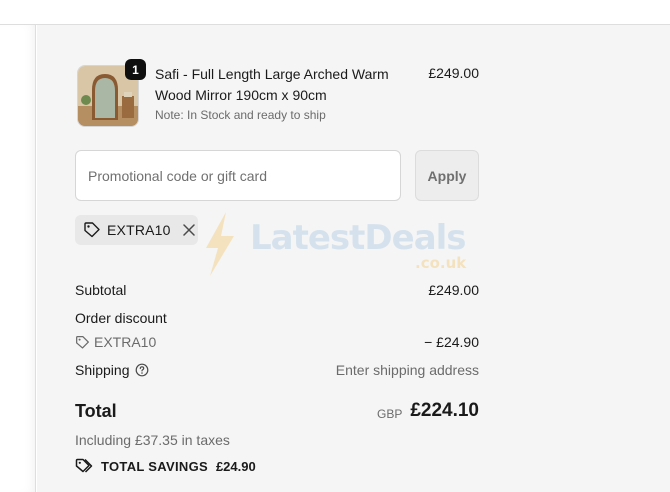 The width and height of the screenshot is (670, 492). I want to click on quantity-badge: 1, so click(135, 69).